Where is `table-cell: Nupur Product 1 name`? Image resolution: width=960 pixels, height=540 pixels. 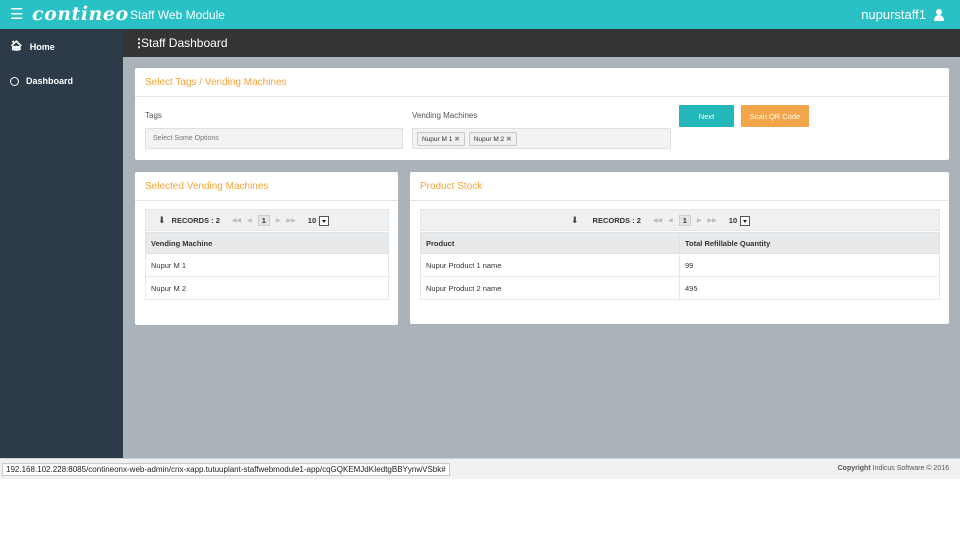
table-cell: Nupur Product 1 name is located at coordinates (550, 265).